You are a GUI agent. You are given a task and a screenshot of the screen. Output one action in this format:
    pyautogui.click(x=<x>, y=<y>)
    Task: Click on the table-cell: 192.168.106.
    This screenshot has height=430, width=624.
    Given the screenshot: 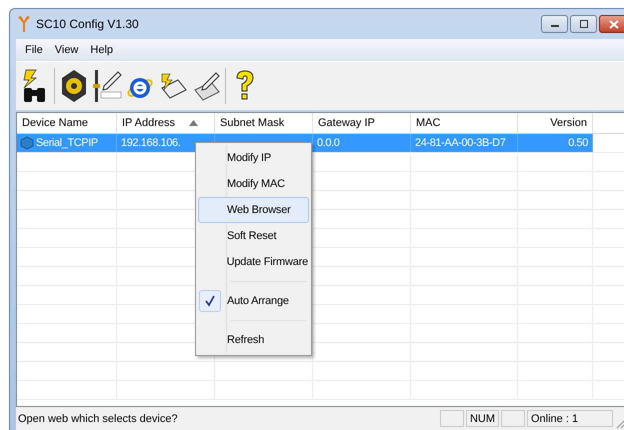 What is the action you would take?
    pyautogui.click(x=151, y=143)
    